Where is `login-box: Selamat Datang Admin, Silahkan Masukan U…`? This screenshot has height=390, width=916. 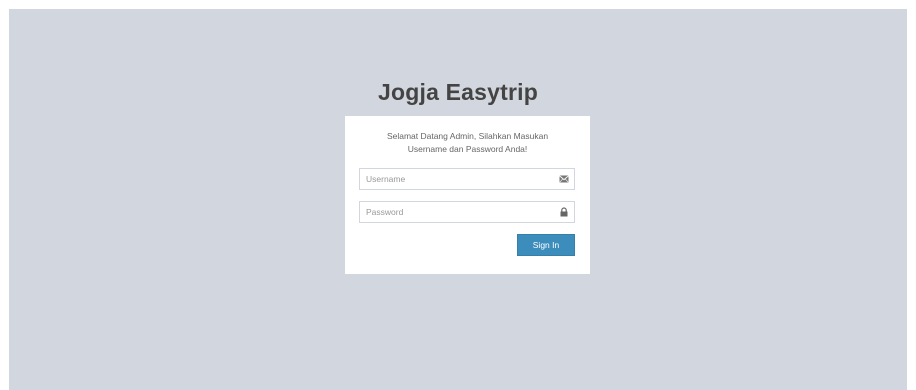
login-box: Selamat Datang Admin, Silahkan Masukan U… is located at coordinates (467, 195).